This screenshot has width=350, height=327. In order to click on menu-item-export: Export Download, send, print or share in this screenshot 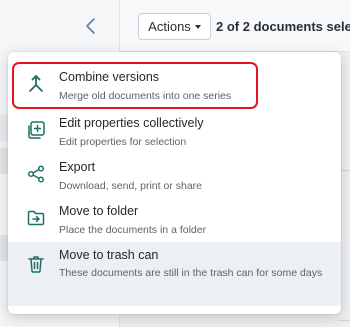, I will do `click(174, 176)`.